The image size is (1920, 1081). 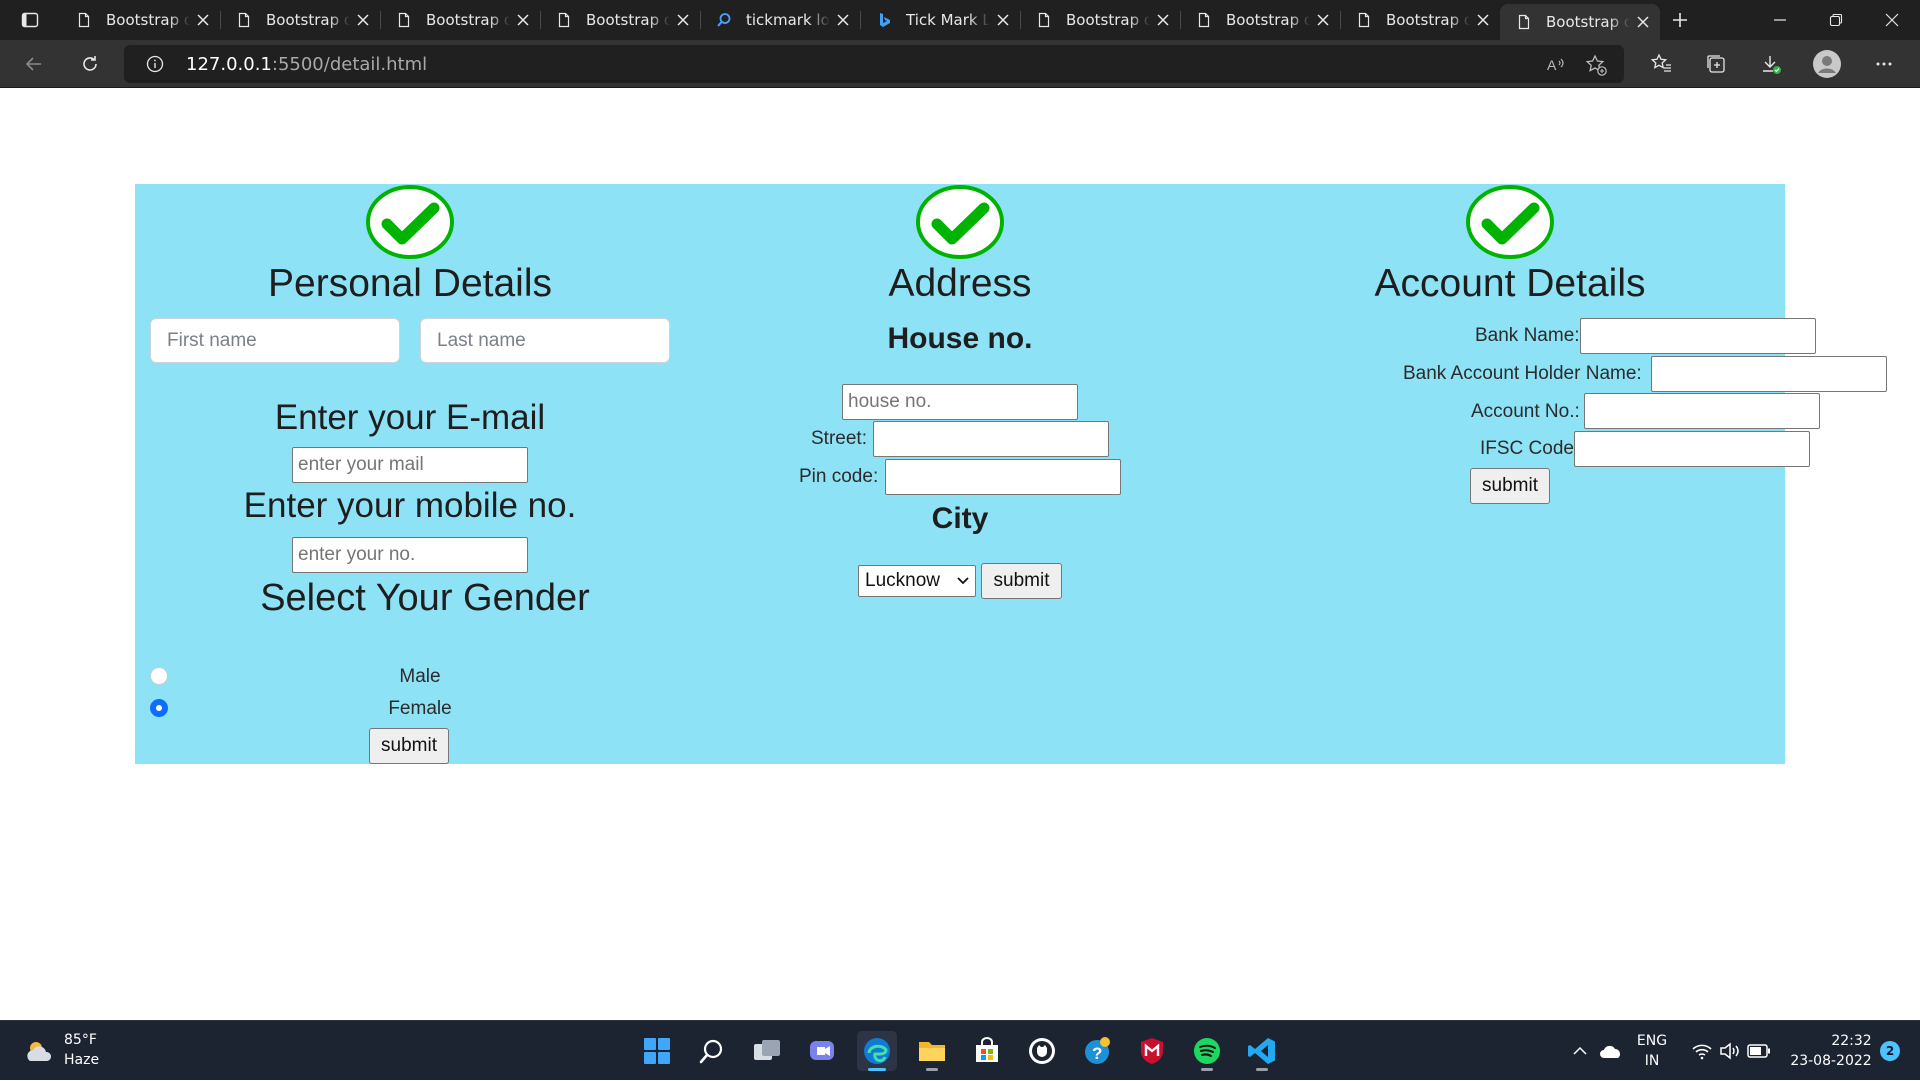 I want to click on browser-toolbar: 127.0.0.1:5500/detail.html A, so click(x=960, y=64).